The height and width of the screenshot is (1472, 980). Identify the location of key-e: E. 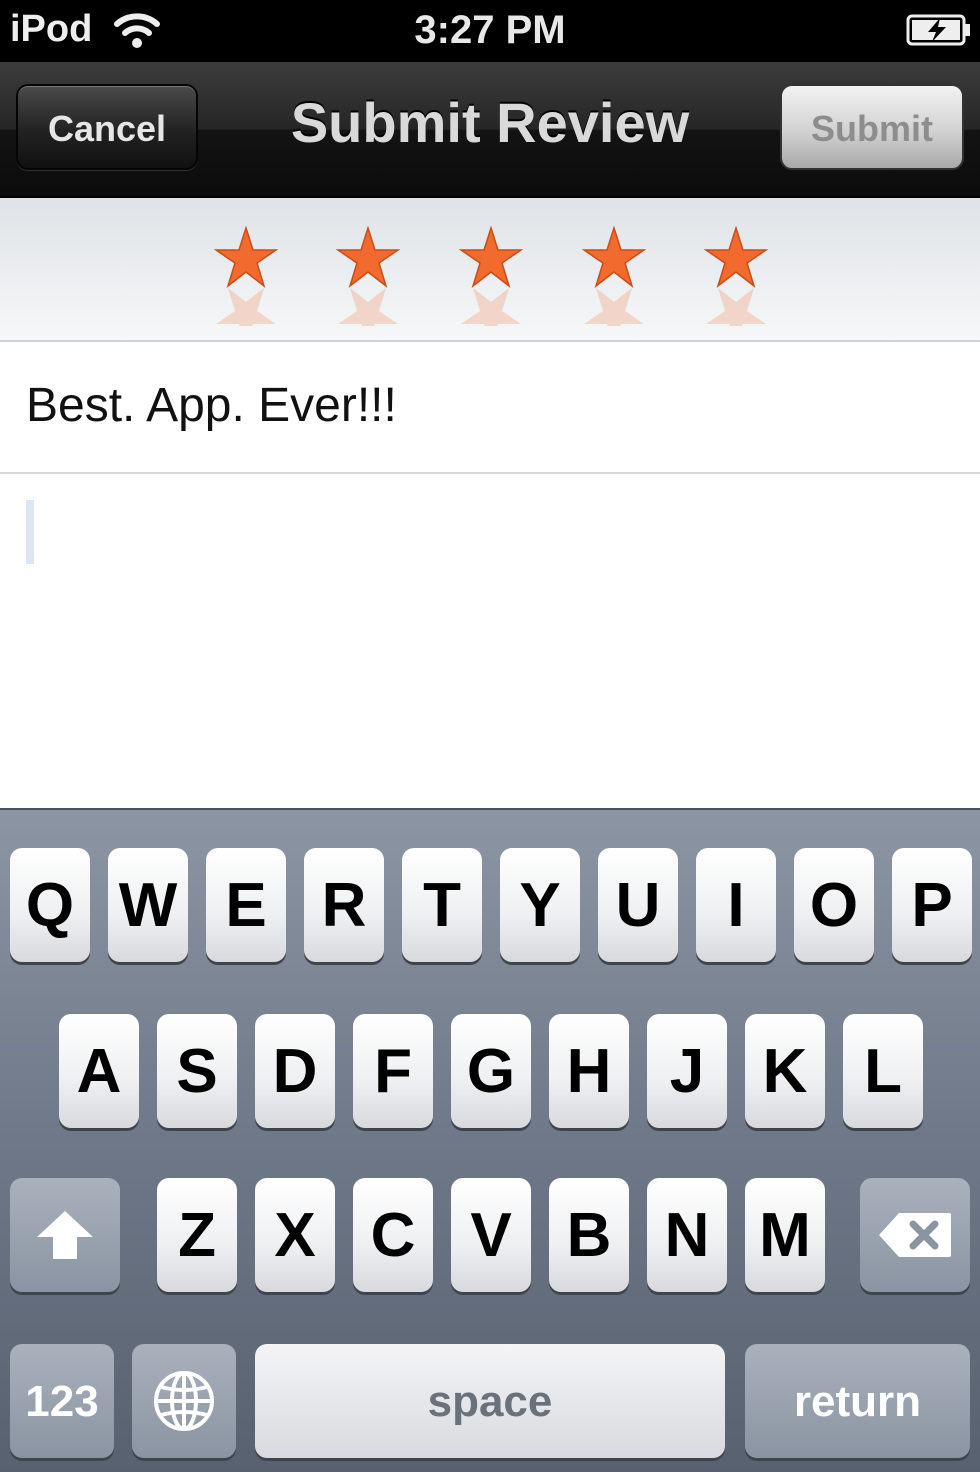
(246, 905).